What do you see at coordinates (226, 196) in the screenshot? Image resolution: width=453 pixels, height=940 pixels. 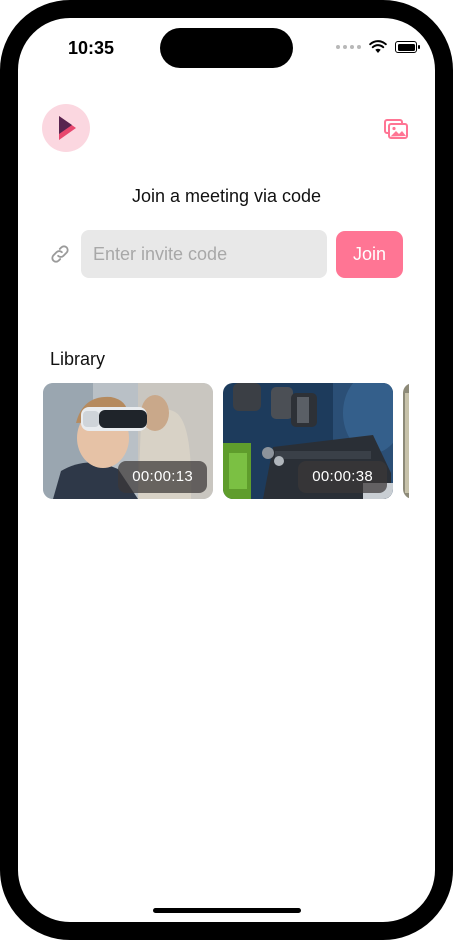 I see `join-title: Join a meeting via code` at bounding box center [226, 196].